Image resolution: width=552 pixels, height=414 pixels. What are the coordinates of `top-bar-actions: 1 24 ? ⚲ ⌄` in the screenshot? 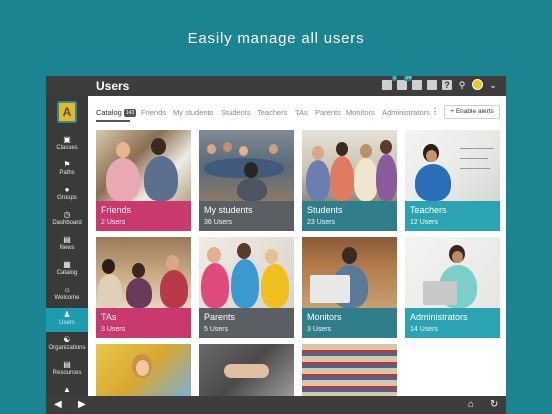 It's located at (440, 83).